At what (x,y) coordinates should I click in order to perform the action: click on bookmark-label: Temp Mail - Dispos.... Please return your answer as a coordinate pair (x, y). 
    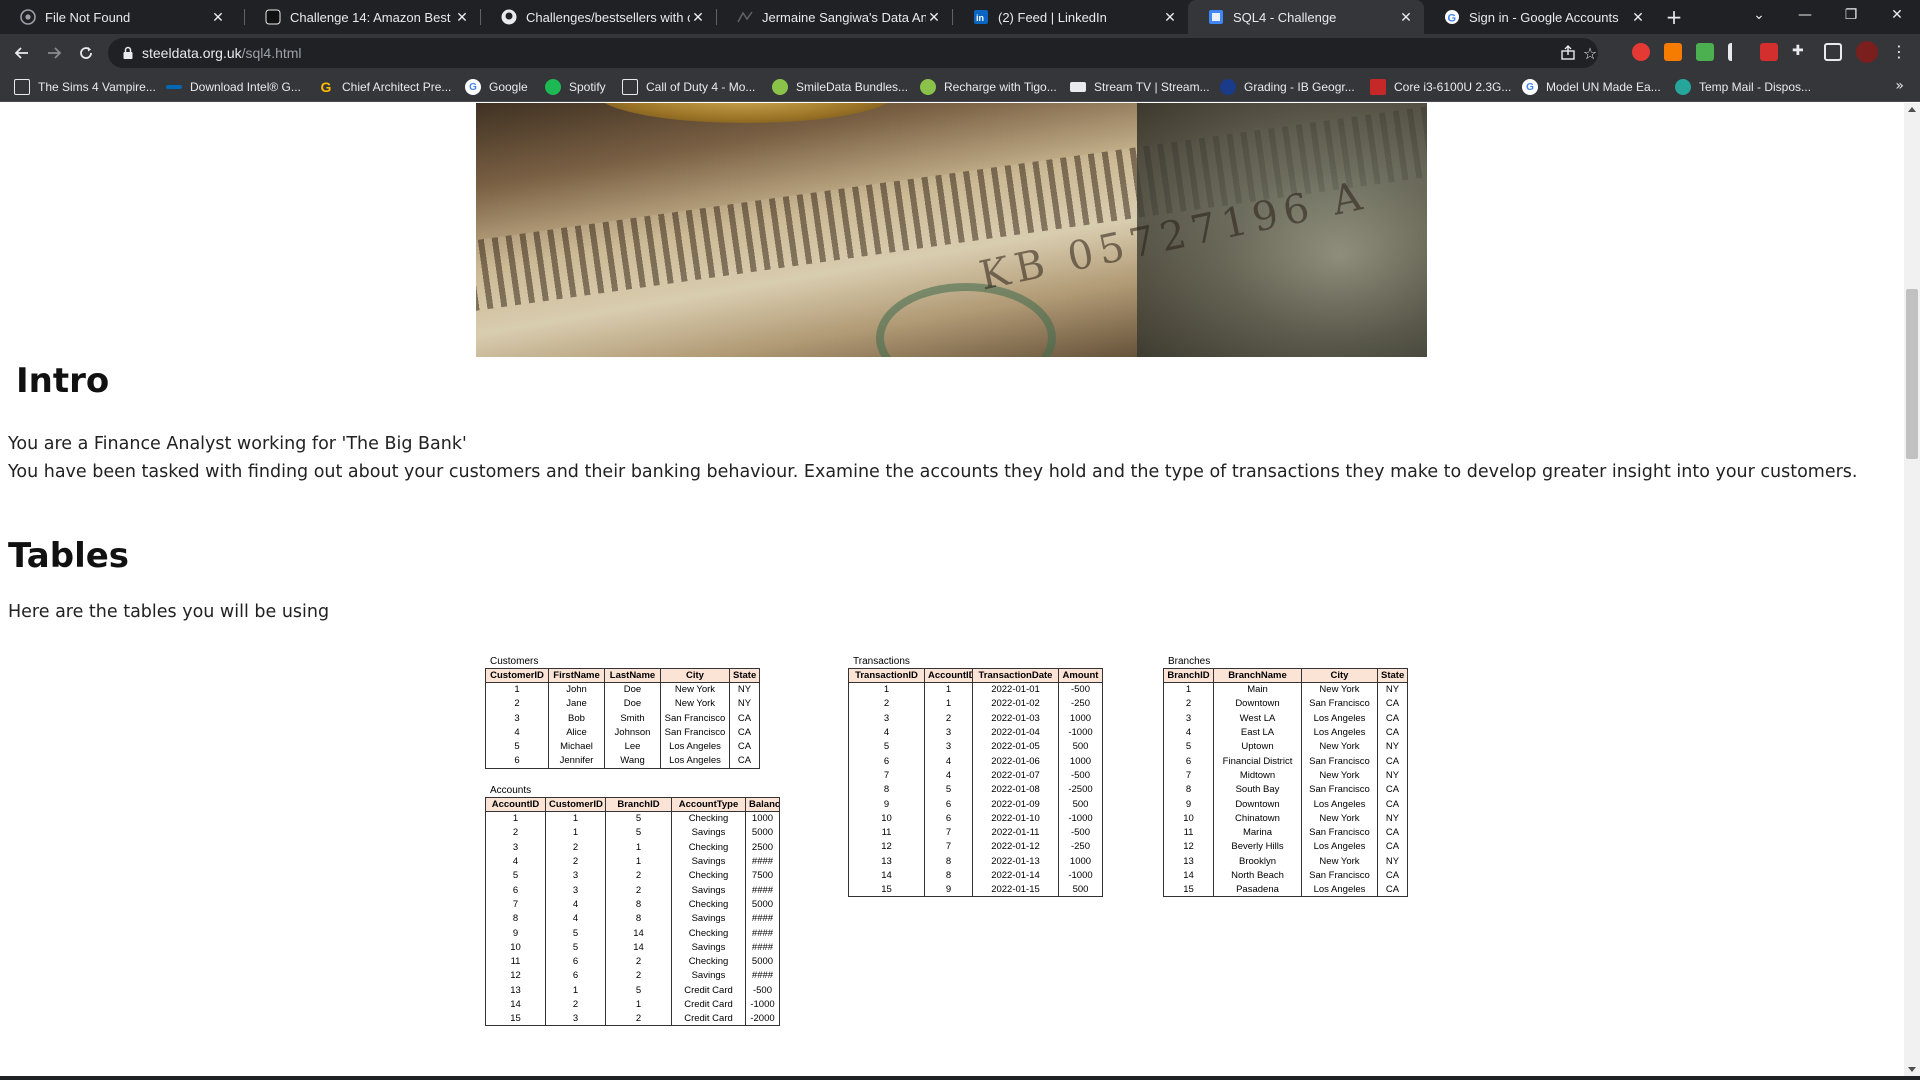
    Looking at the image, I should click on (1755, 87).